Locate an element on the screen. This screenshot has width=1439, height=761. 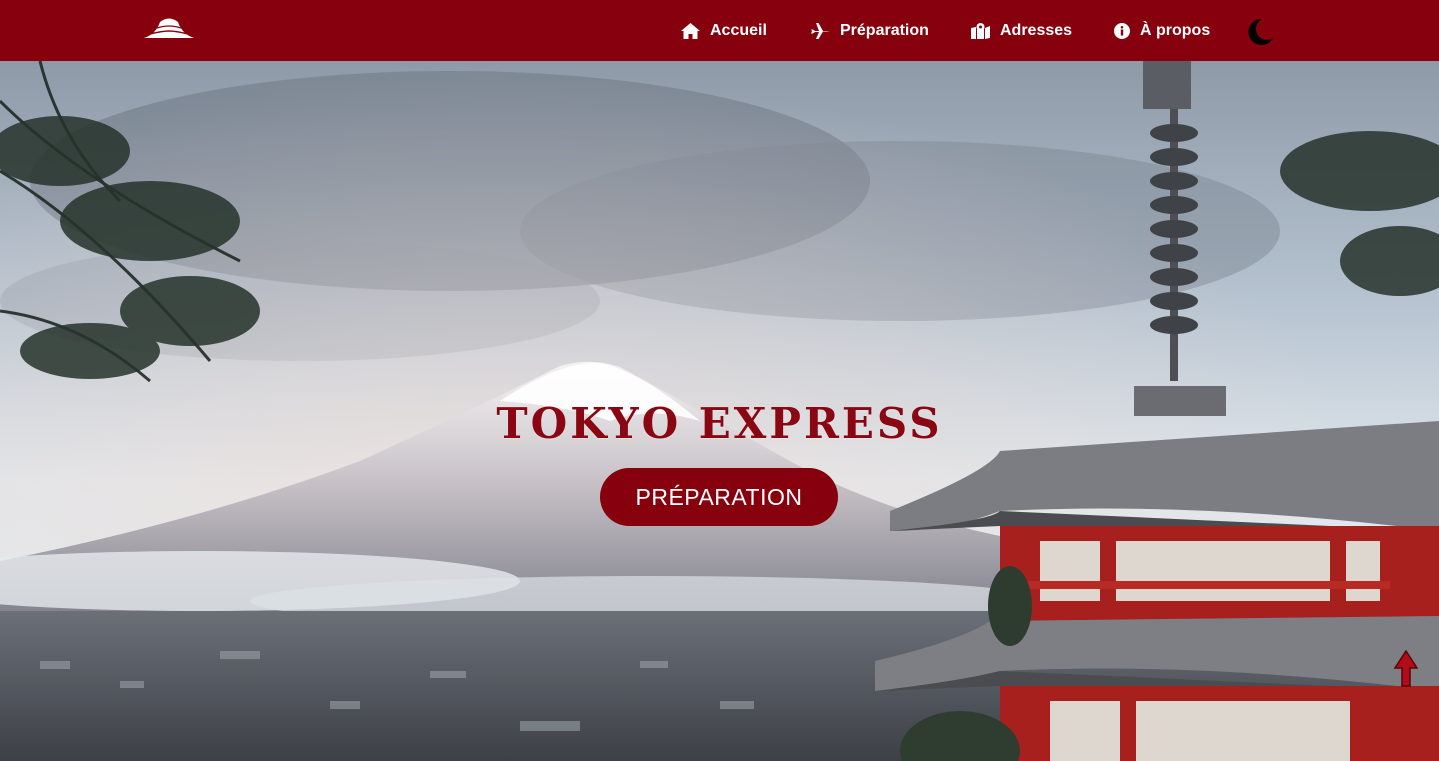
hero-title: TOKYO EXPRESS is located at coordinates (719, 424).